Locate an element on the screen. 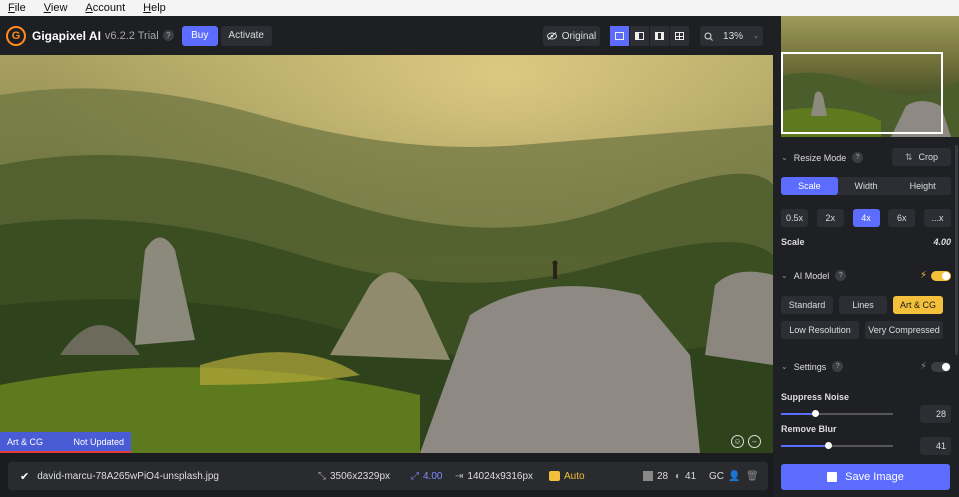 The height and width of the screenshot is (497, 959). gc-readout: GC 👤 is located at coordinates (724, 476).